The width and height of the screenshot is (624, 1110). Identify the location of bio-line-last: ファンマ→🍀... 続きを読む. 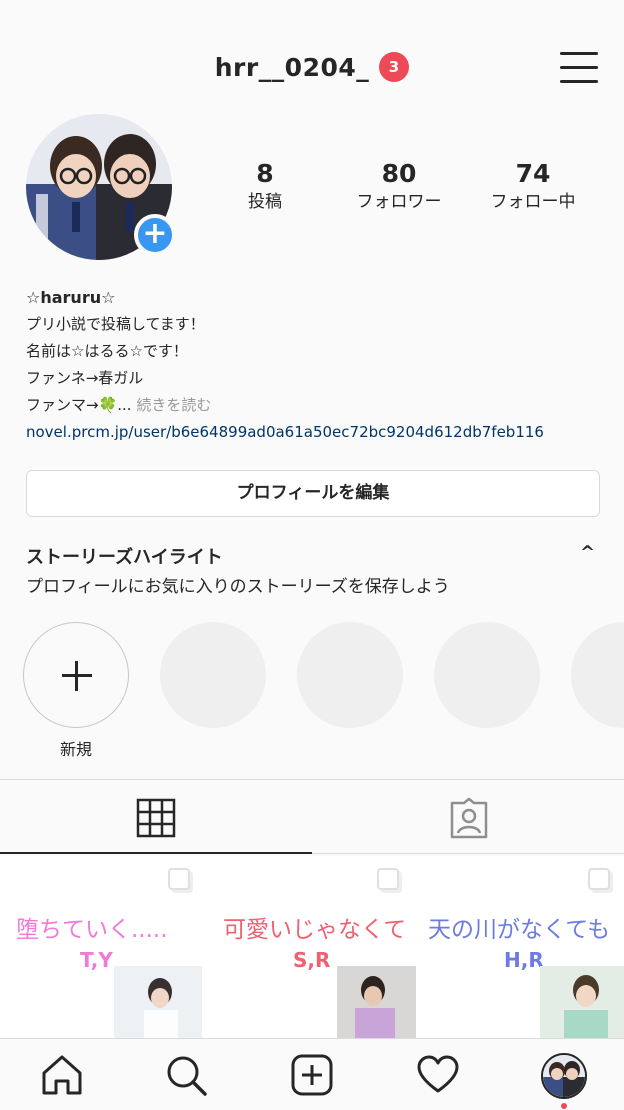
(316, 405).